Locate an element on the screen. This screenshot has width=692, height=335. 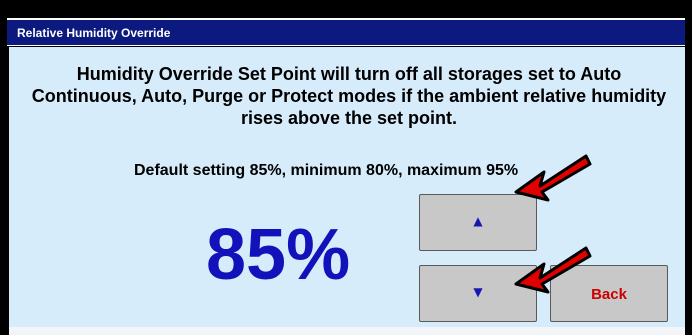
back-button: Back is located at coordinates (609, 293).